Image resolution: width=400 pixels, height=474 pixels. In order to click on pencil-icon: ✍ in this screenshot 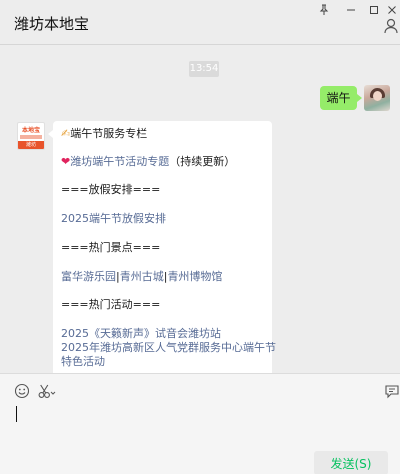, I will do `click(66, 133)`.